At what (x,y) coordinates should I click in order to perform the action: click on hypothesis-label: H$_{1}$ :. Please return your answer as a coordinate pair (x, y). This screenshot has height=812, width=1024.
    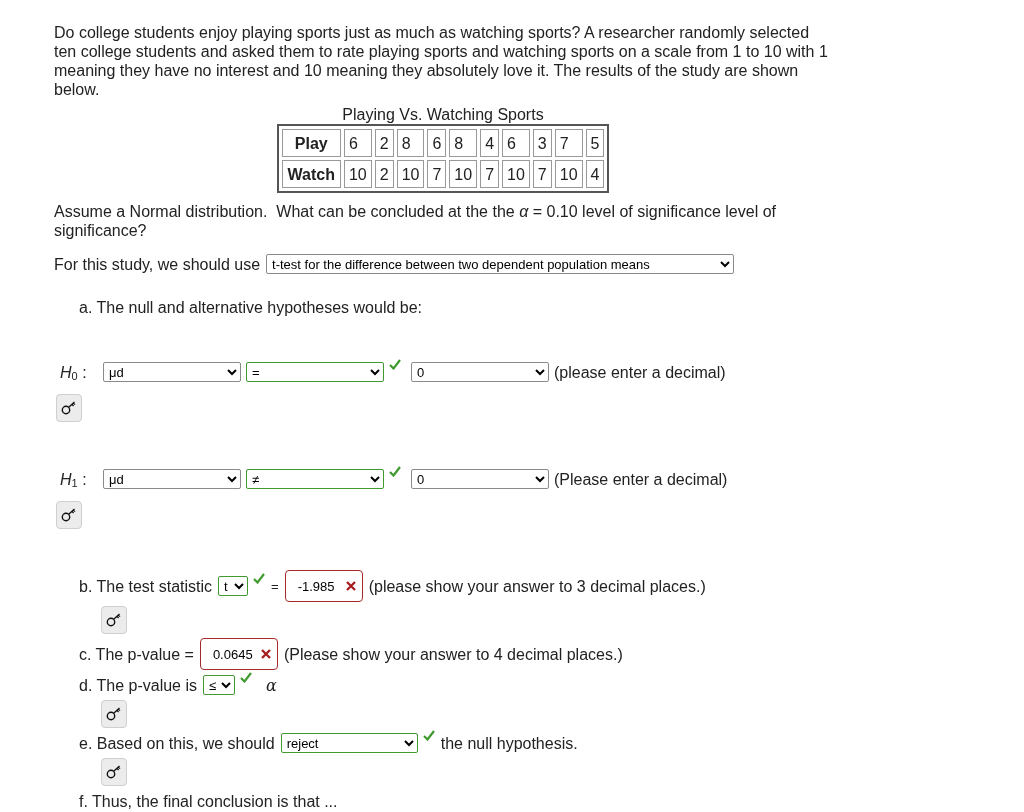
    Looking at the image, I should click on (74, 479).